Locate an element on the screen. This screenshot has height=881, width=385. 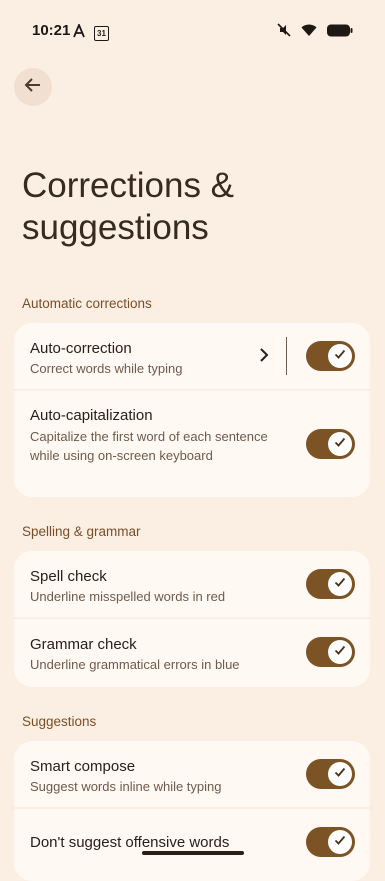
status-bar: 10:21 31 is located at coordinates (192, 30).